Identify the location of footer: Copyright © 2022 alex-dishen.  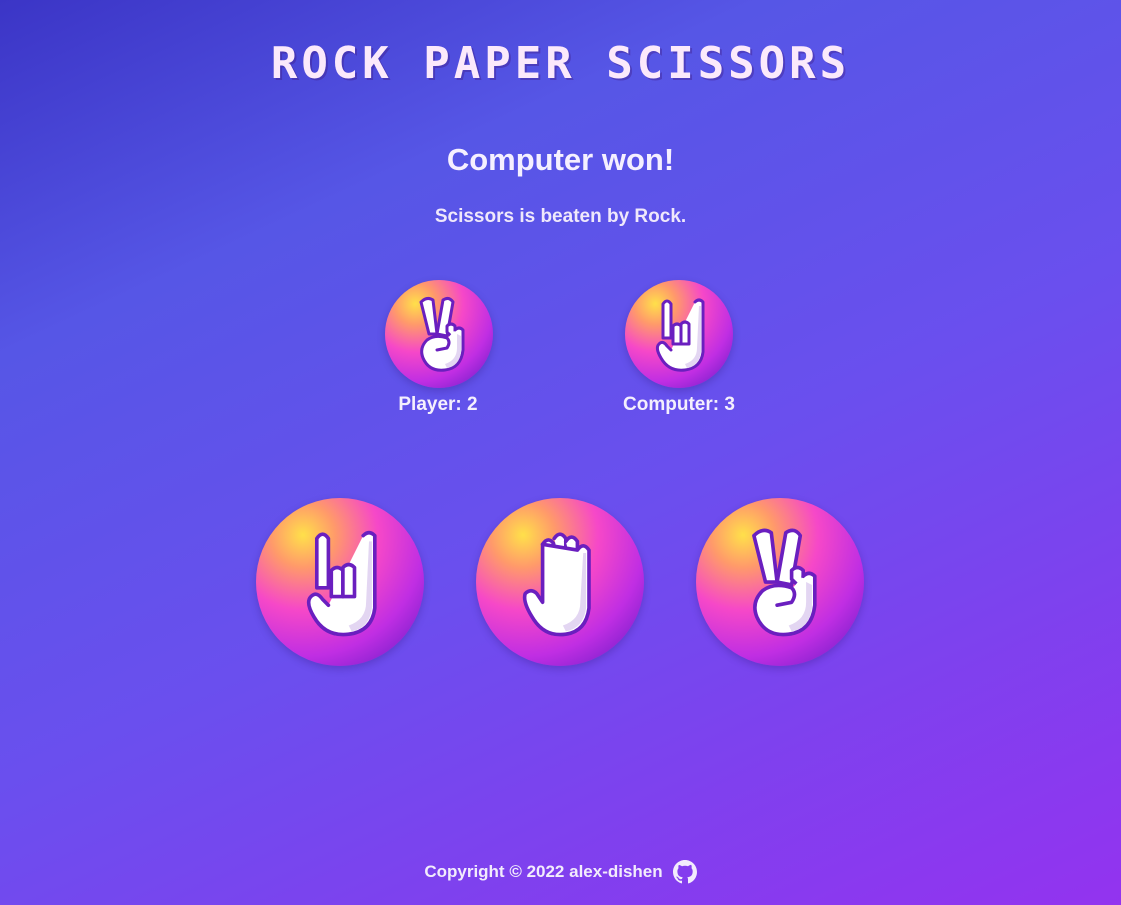
(560, 872).